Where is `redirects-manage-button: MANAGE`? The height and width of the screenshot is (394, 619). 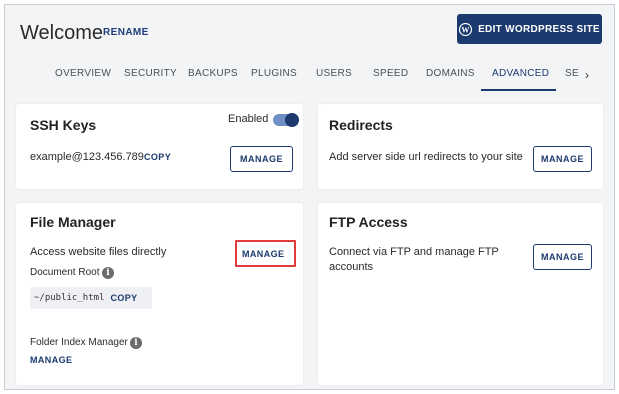
redirects-manage-button: MANAGE is located at coordinates (562, 159).